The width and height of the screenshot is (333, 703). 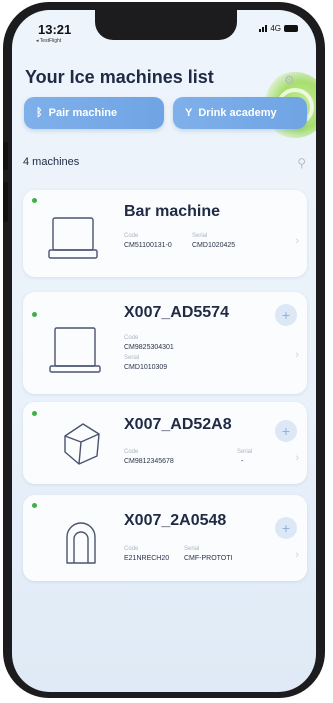 I want to click on code-value: CM9812345678, so click(x=149, y=461).